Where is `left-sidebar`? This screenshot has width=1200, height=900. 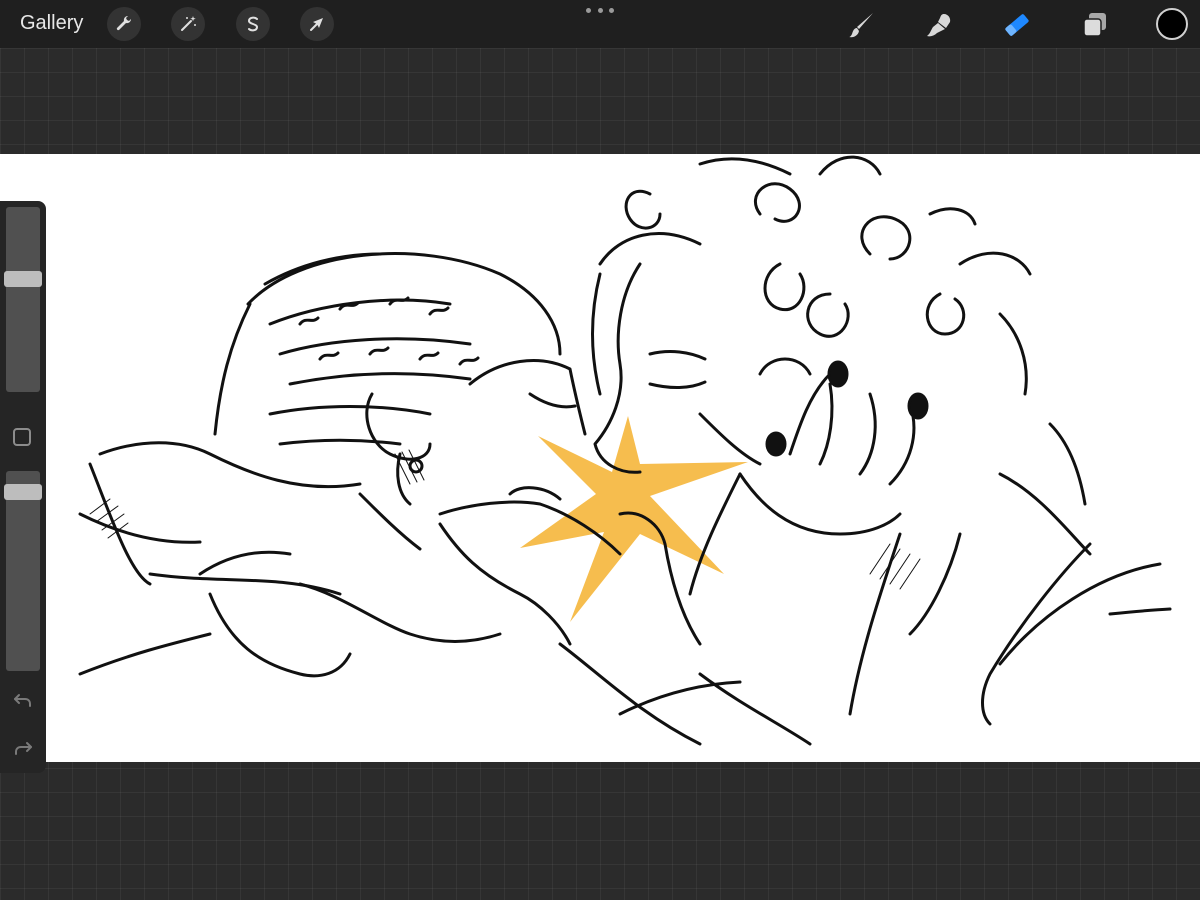
left-sidebar is located at coordinates (23, 487).